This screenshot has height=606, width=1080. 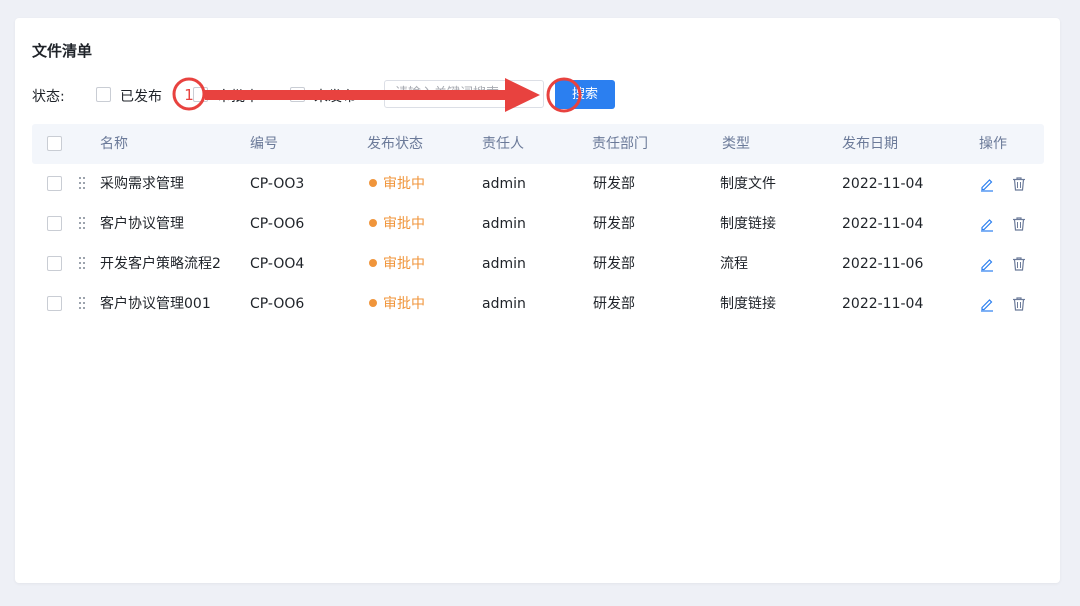 I want to click on filter-published-label: 已发布, so click(x=141, y=96).